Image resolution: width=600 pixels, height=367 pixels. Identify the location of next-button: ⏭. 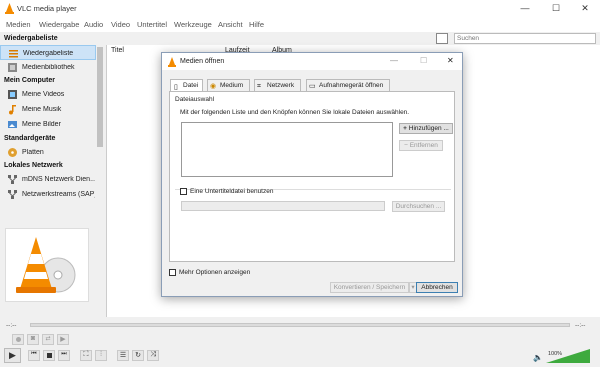
(64, 355).